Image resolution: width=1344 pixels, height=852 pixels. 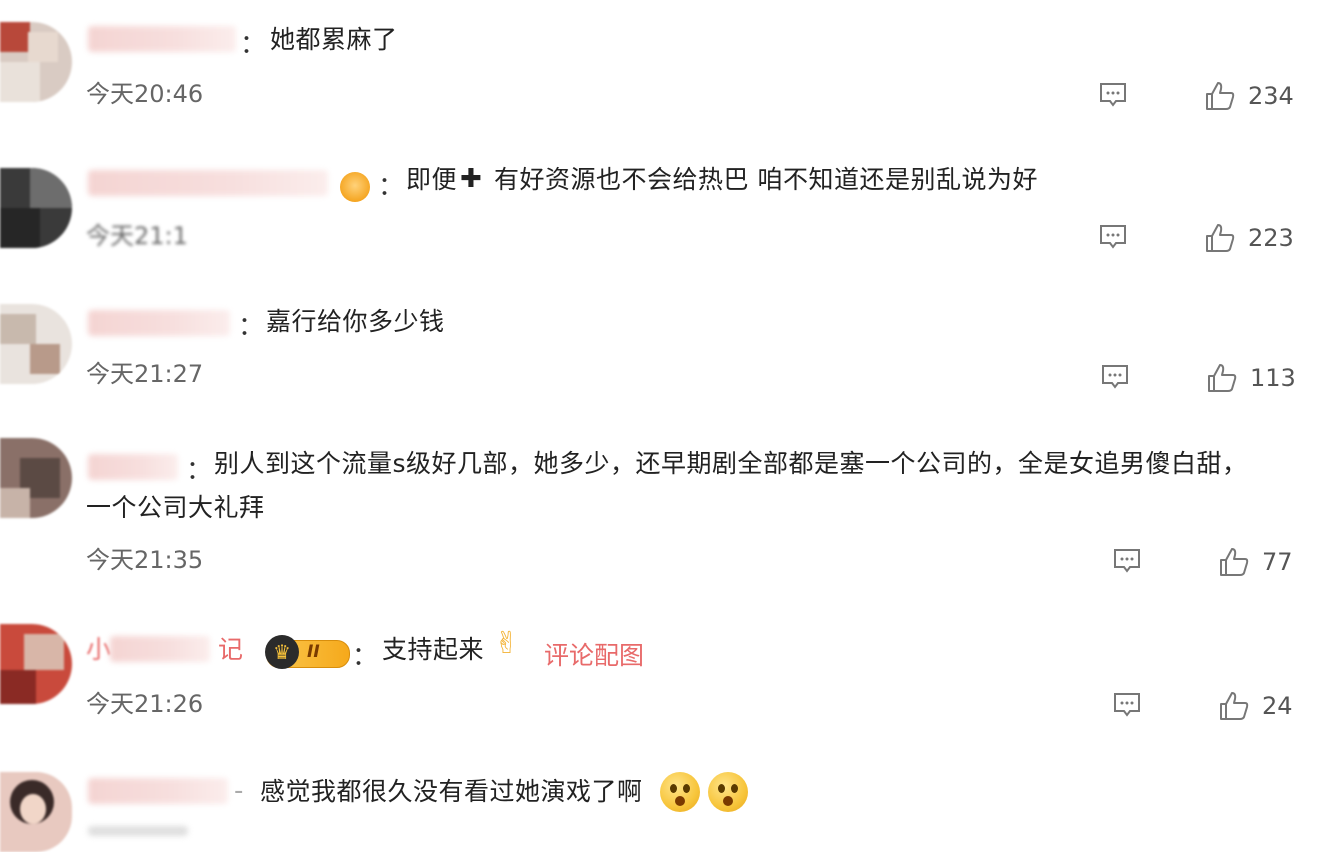 I want to click on like-count: 24, so click(x=1277, y=706).